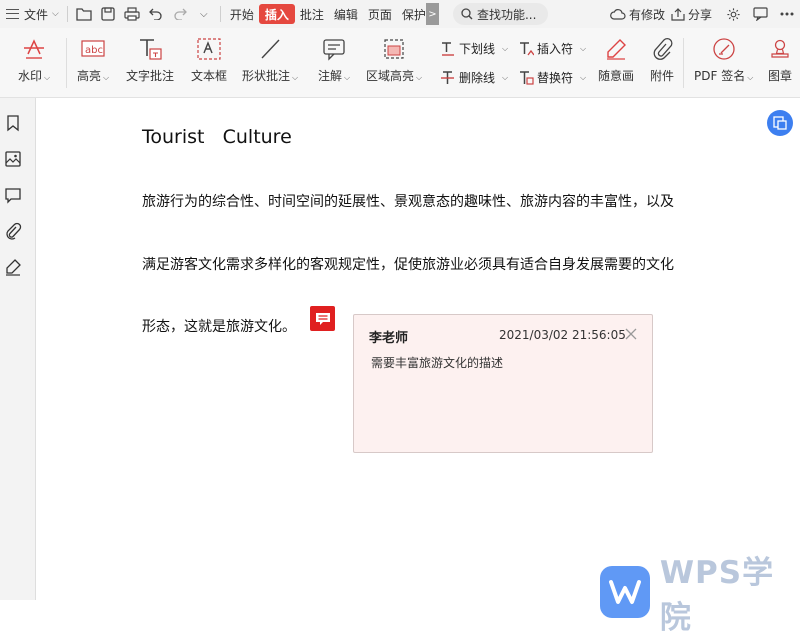  I want to click on highlight-icon-text: abc, so click(94, 50).